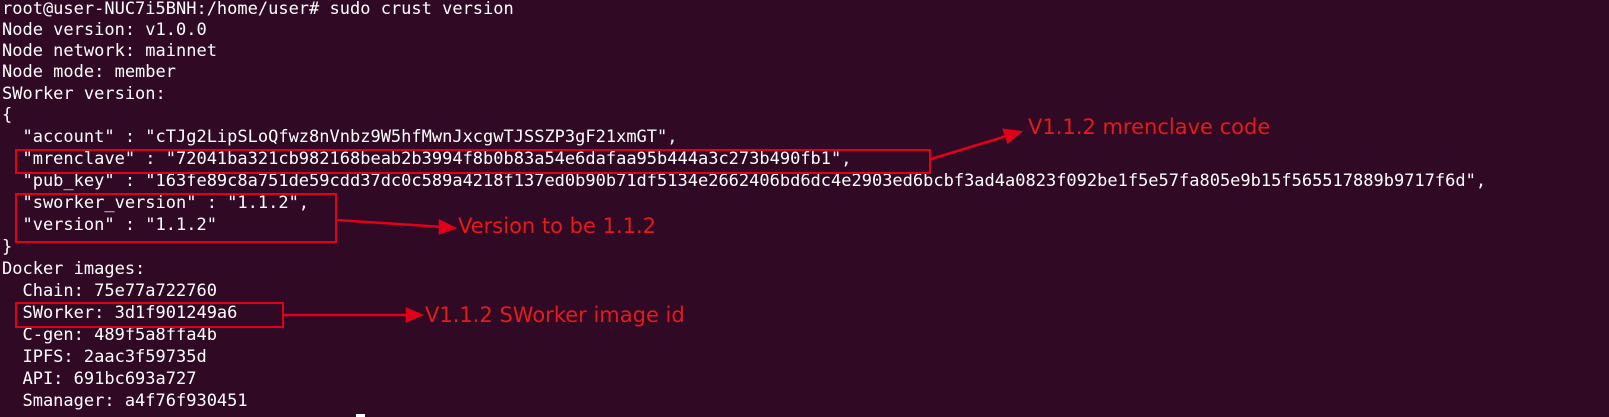 This screenshot has width=1609, height=417. Describe the element at coordinates (125, 401) in the screenshot. I see `terminal-line-smanager-image: Smanager: a4f76f930451` at that location.